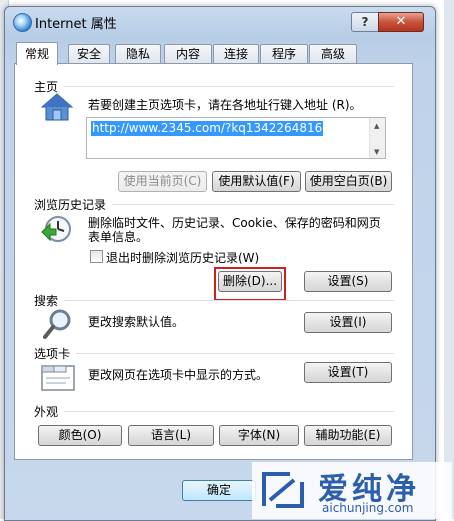 The height and width of the screenshot is (521, 454). Describe the element at coordinates (348, 281) in the screenshot. I see `history-settings-button: 设置(S)` at that location.